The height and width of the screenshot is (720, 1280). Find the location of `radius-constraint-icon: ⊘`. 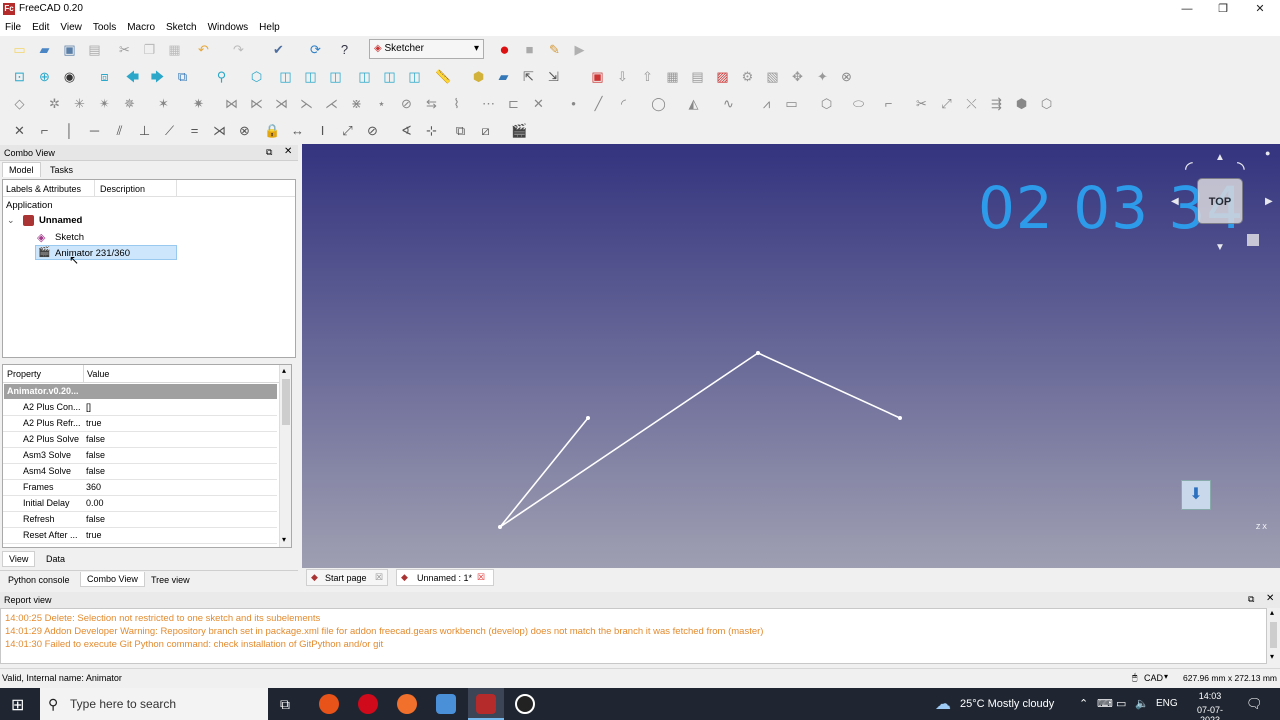

radius-constraint-icon: ⊘ is located at coordinates (372, 130).